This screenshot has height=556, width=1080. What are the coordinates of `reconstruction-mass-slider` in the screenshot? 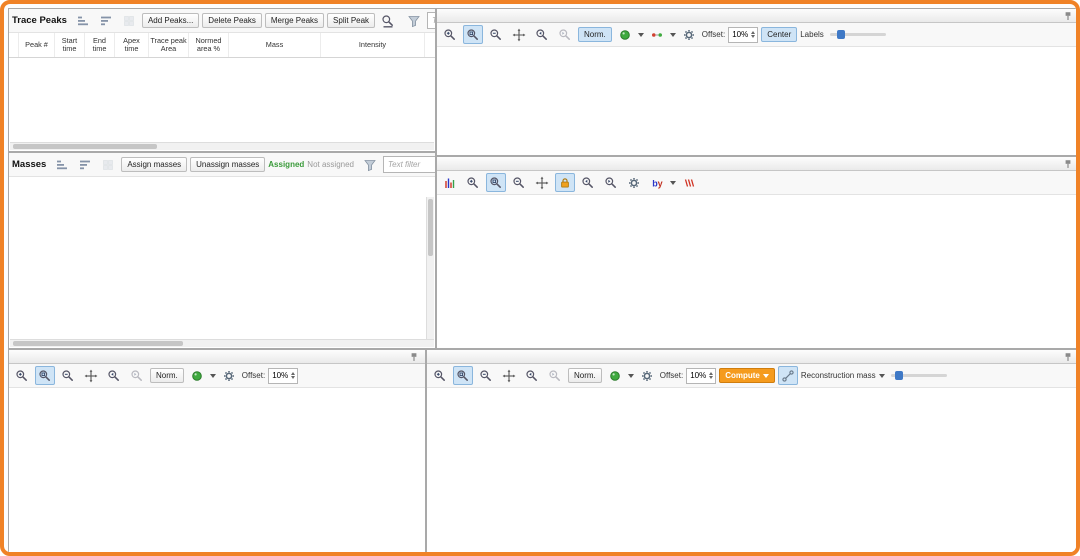 It's located at (918, 375).